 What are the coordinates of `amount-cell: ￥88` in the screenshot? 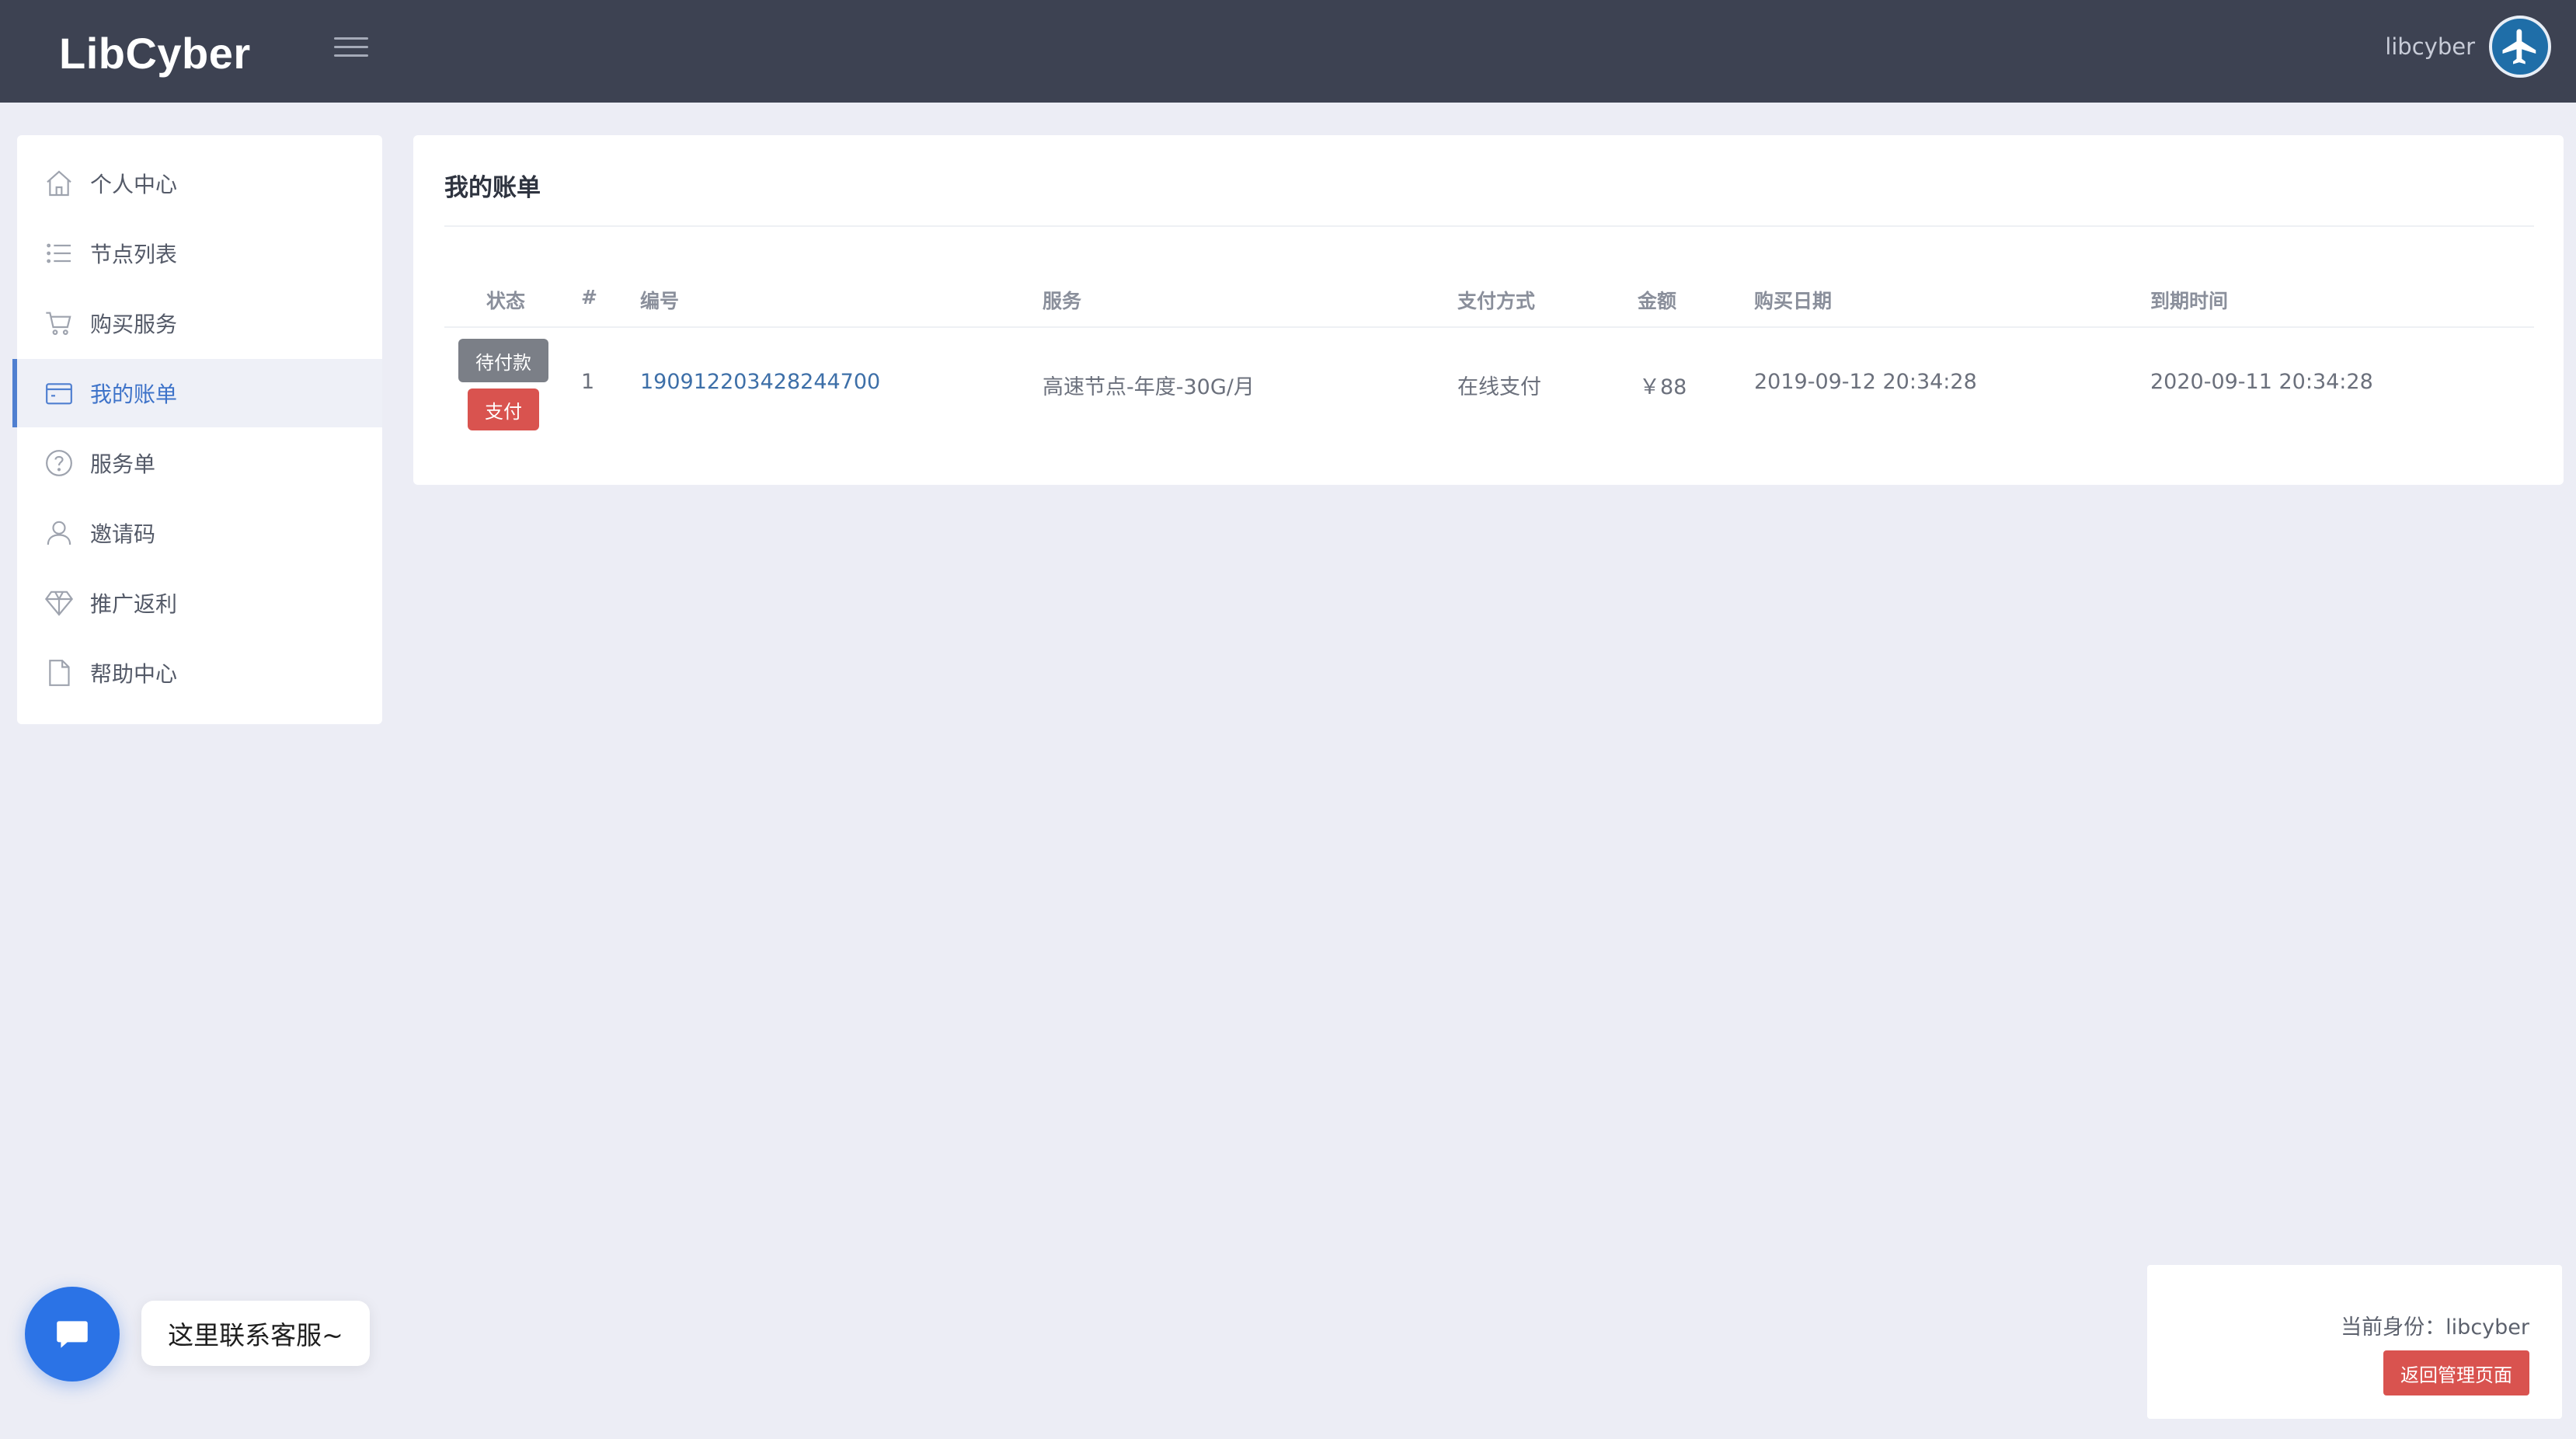 It's located at (1663, 387).